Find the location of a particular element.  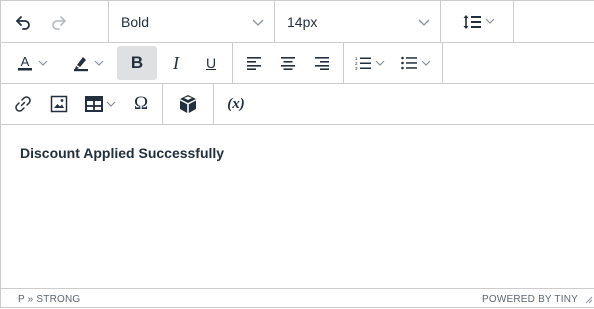

align-center-button is located at coordinates (288, 63).